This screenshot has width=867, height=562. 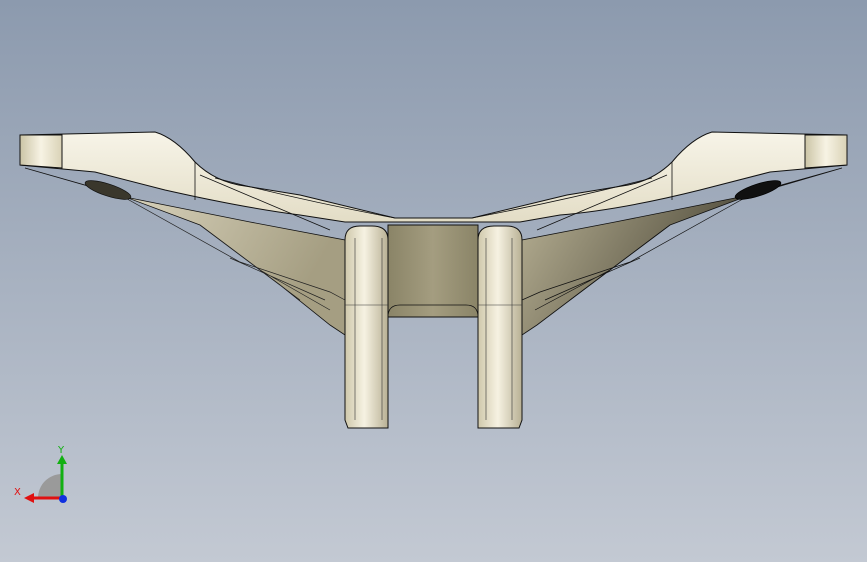 What do you see at coordinates (63, 499) in the screenshot?
I see `z-axis-icon` at bounding box center [63, 499].